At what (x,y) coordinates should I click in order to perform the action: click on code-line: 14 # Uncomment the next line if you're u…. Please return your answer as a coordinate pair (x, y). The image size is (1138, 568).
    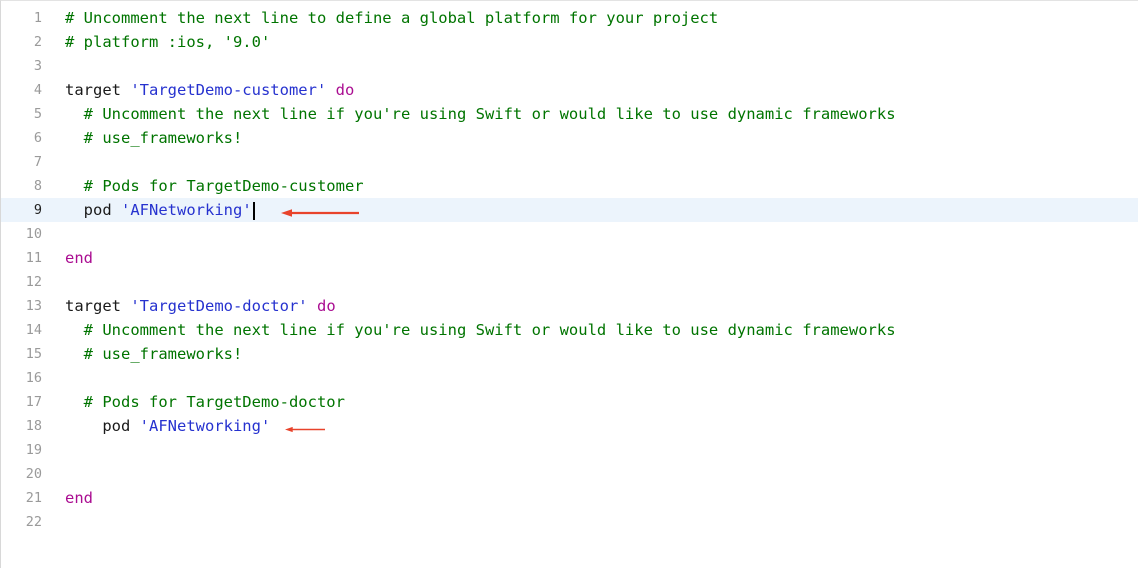
    Looking at the image, I should click on (569, 330).